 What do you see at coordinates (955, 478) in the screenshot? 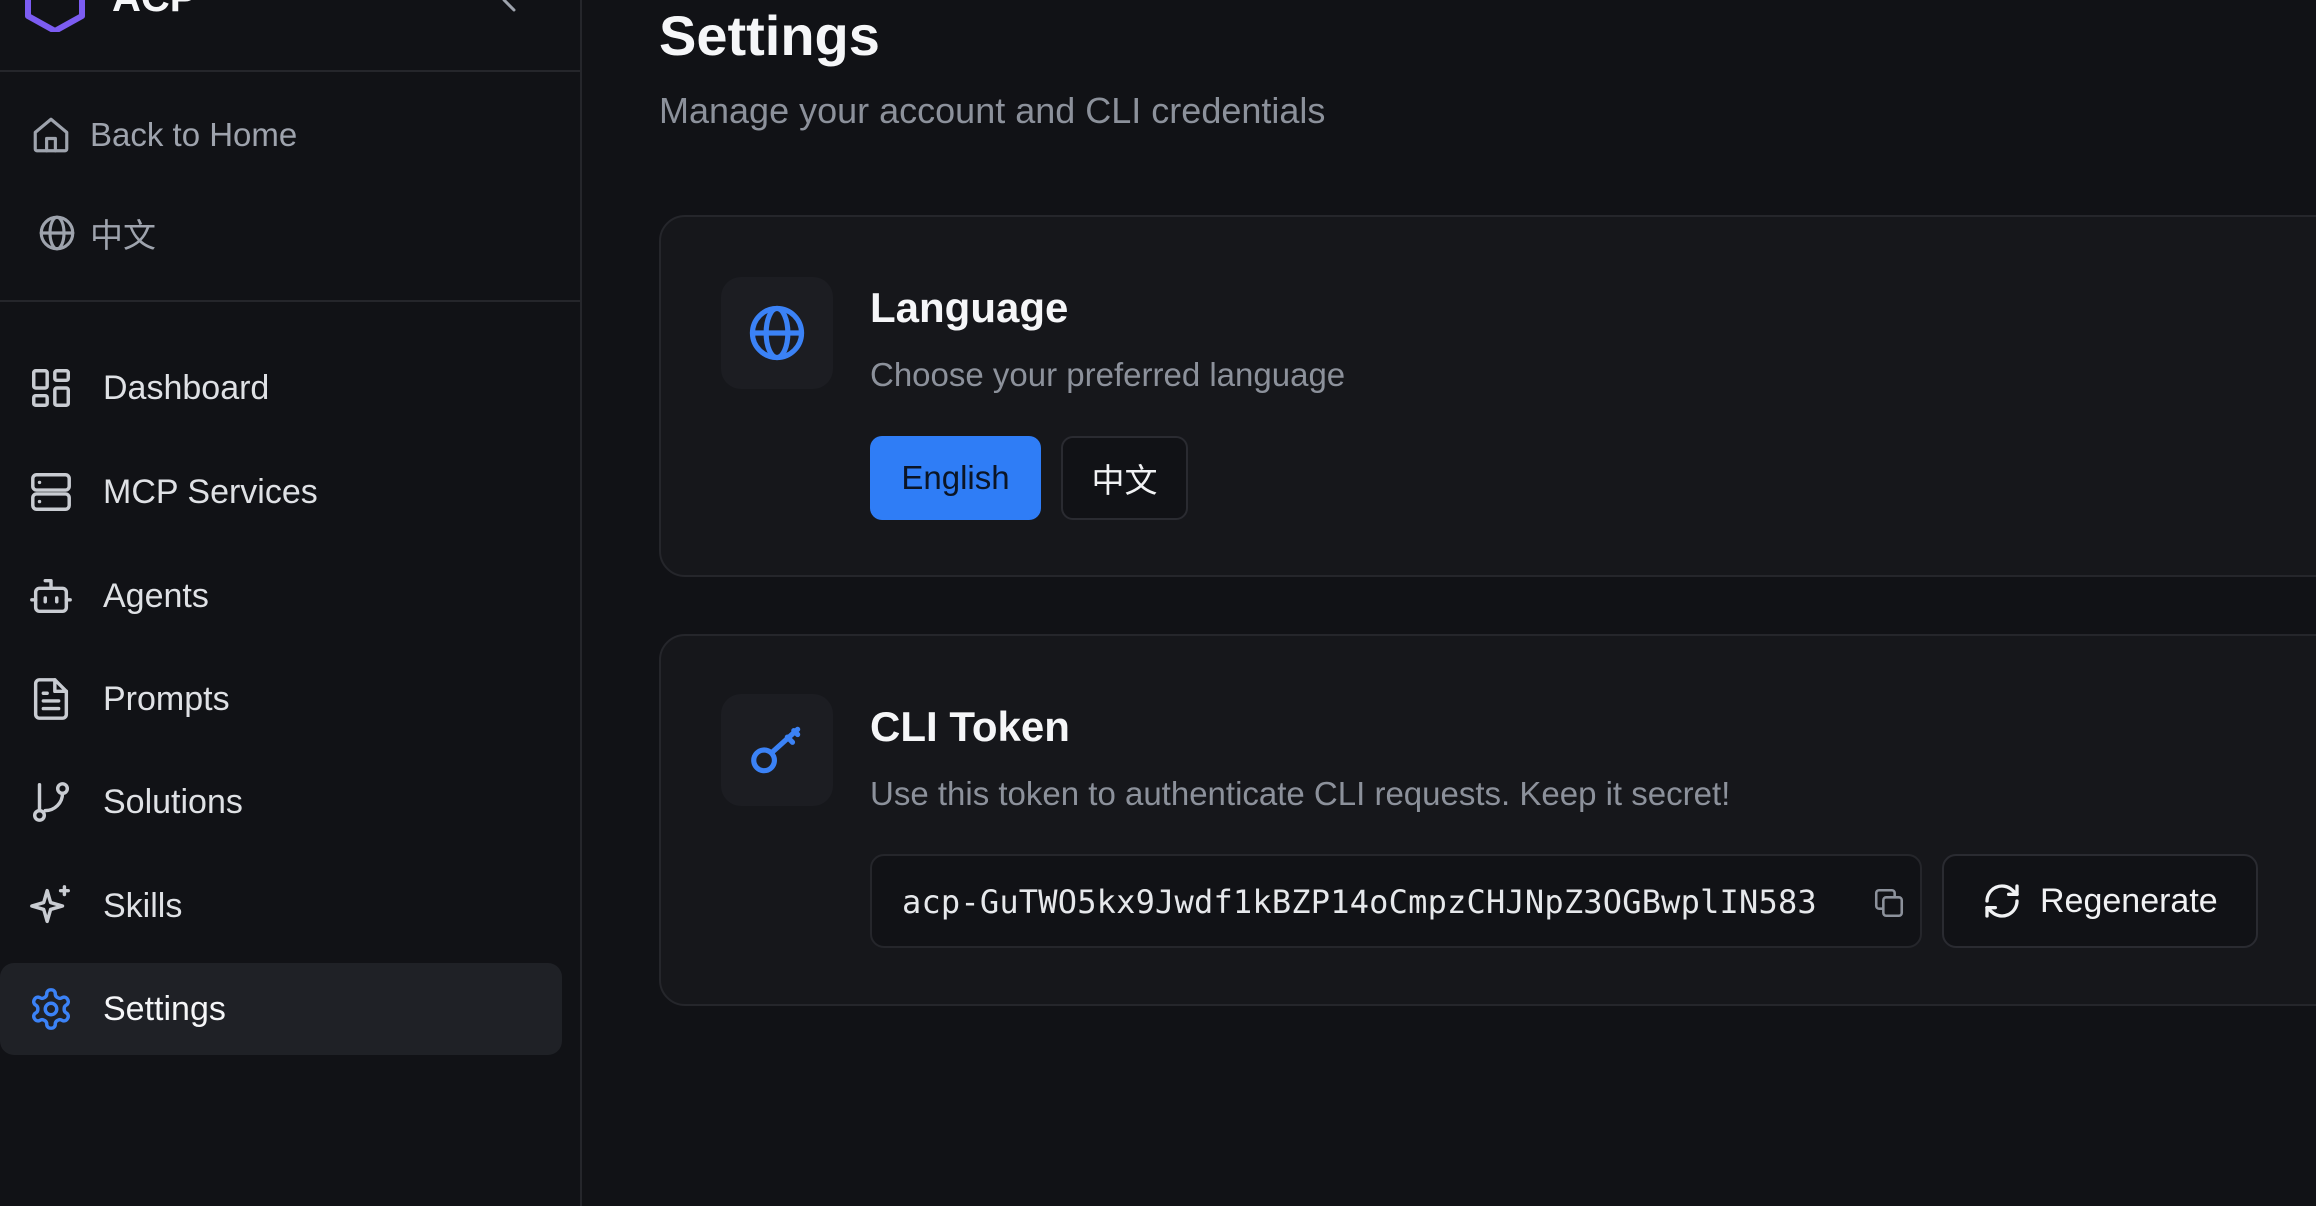
I see `english-button: English` at bounding box center [955, 478].